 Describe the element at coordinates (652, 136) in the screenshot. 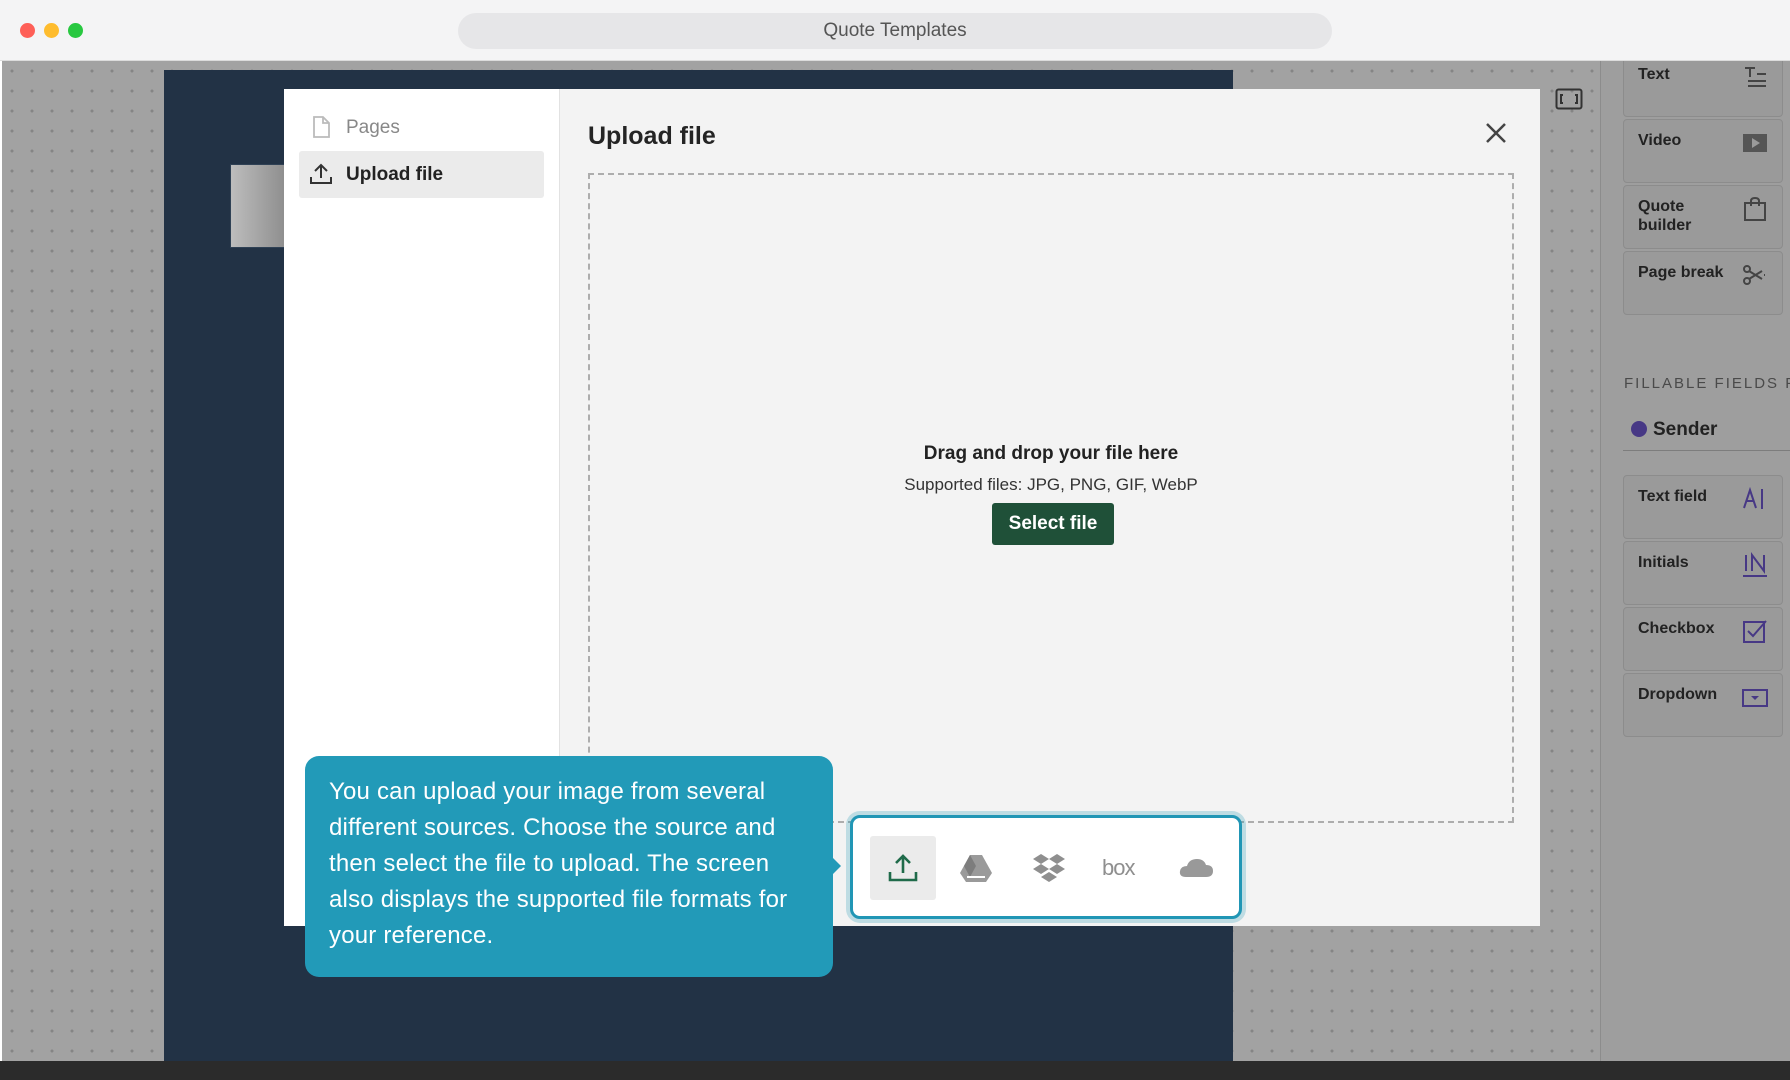

I see `modal-title: Upload file` at that location.